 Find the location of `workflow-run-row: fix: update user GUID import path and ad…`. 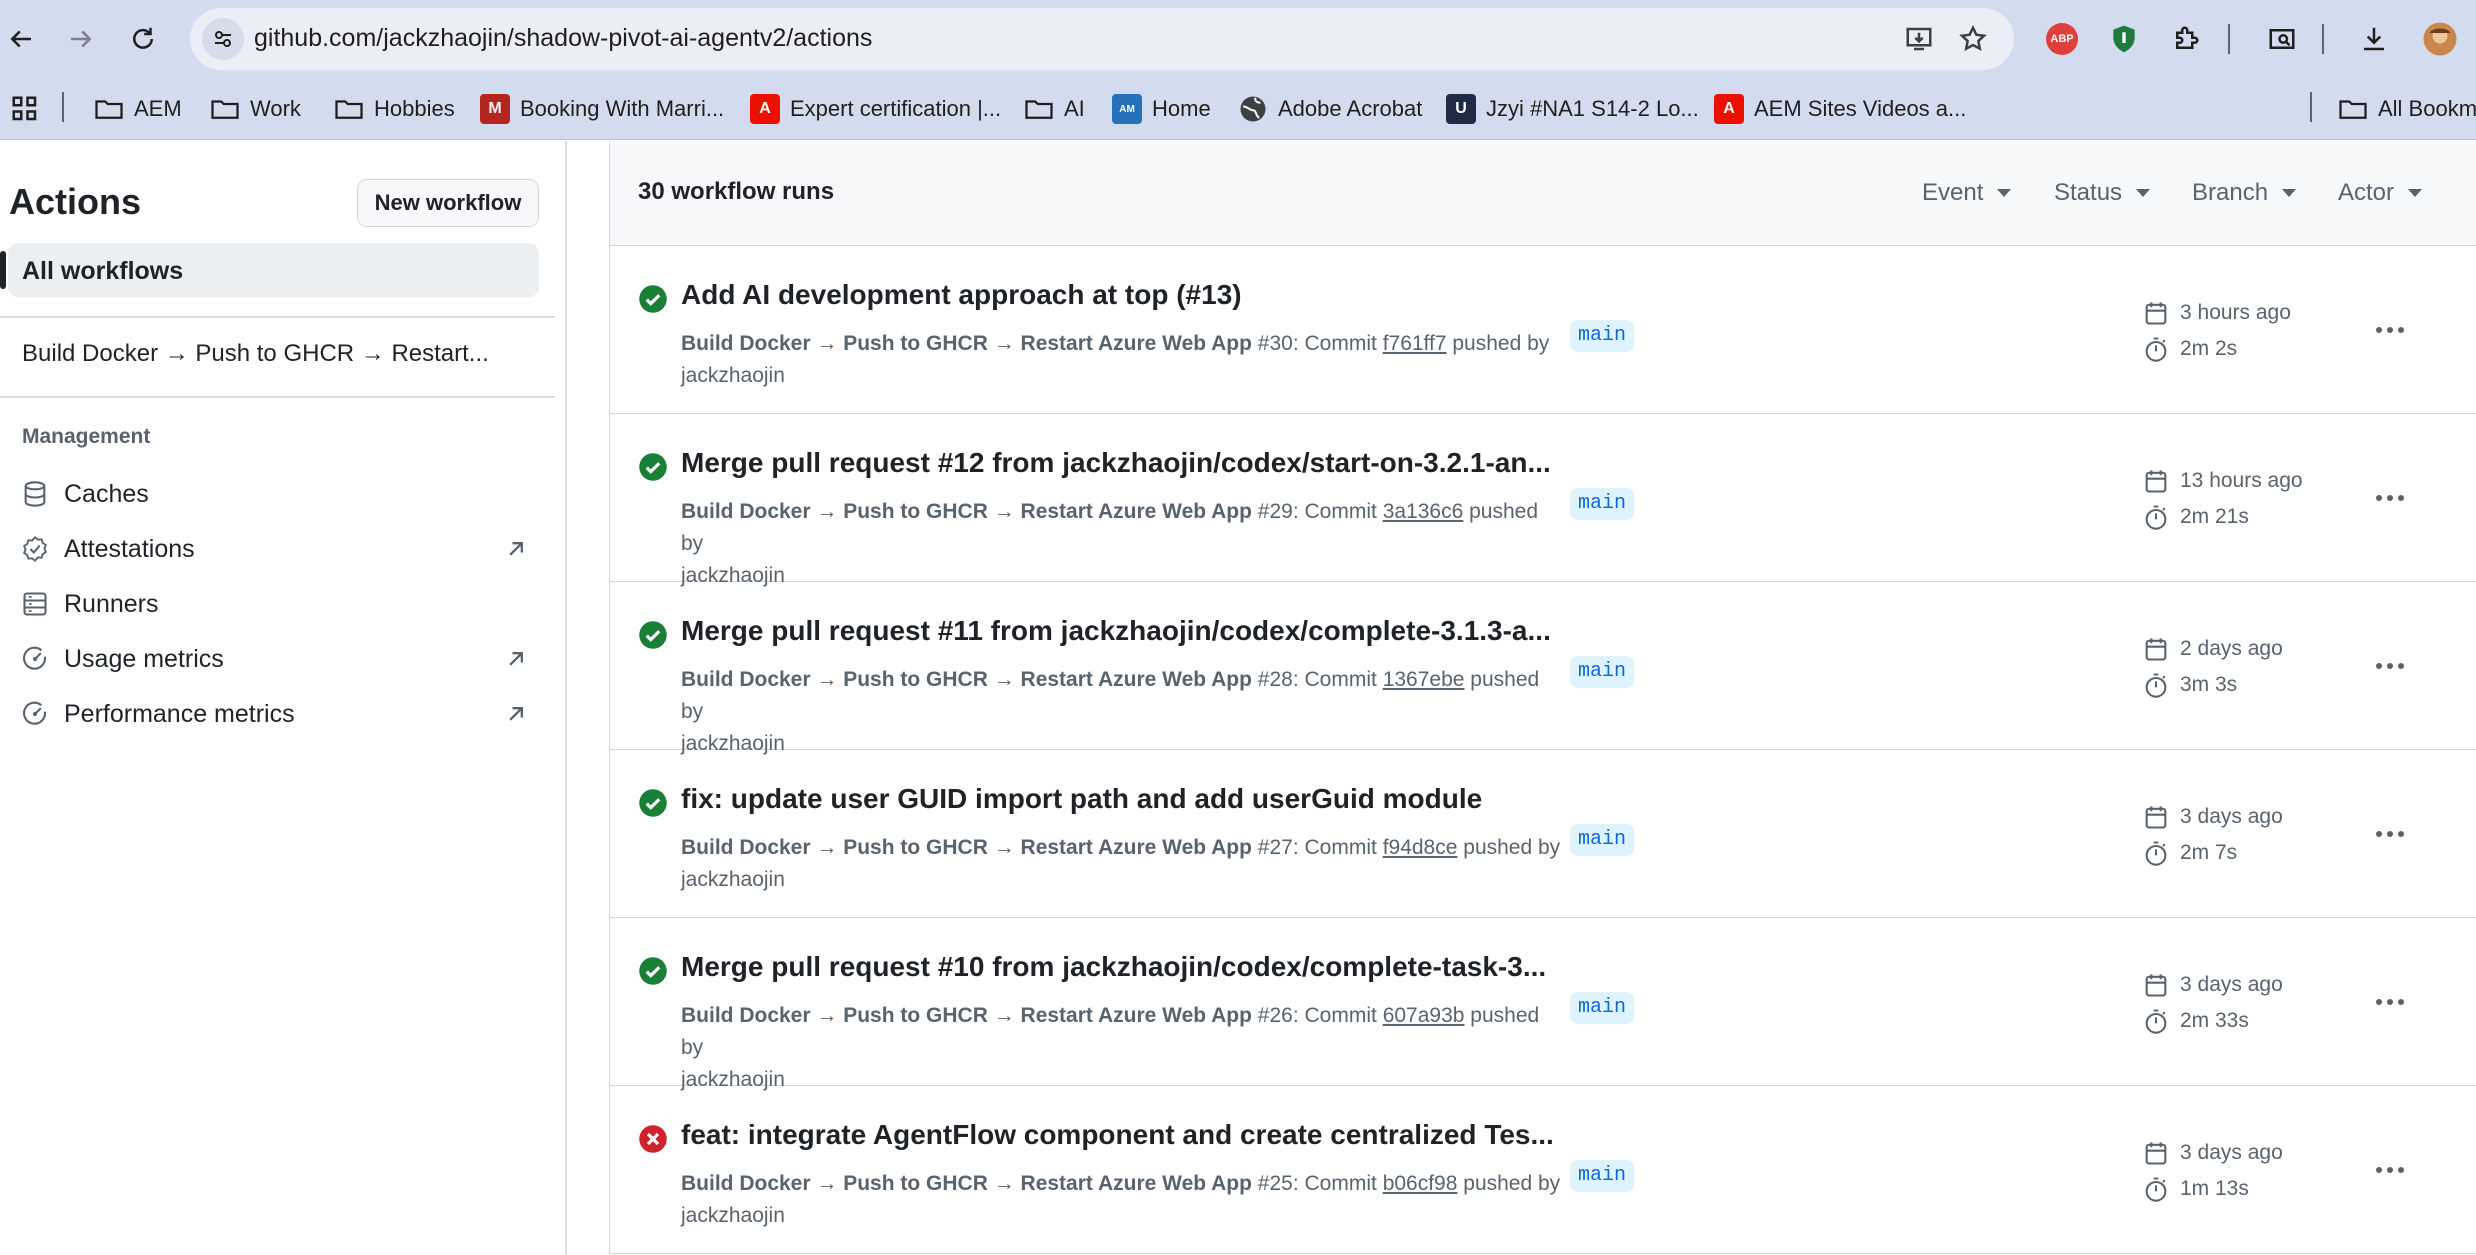

workflow-run-row: fix: update user GUID import path and ad… is located at coordinates (1543, 834).